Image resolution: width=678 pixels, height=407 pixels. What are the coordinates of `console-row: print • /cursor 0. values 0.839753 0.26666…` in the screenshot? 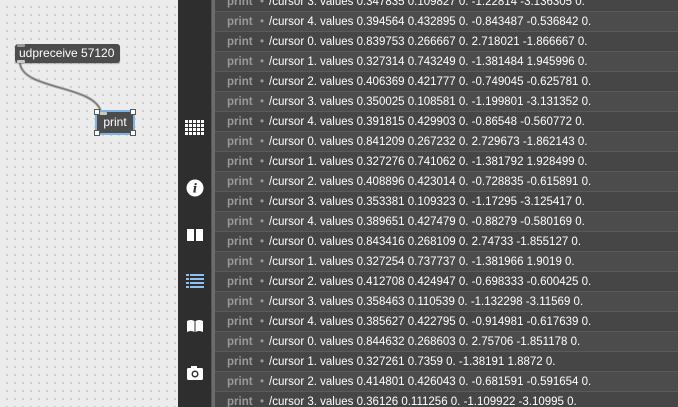 It's located at (446, 42).